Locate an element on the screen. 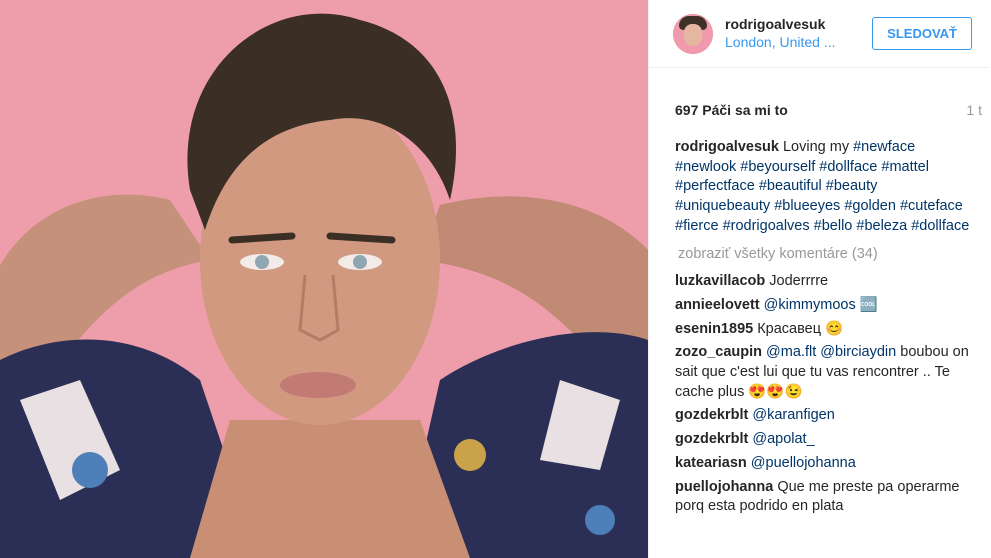 The width and height of the screenshot is (991, 558). comment-row: esenin1895 Красавец 😊 is located at coordinates (825, 330).